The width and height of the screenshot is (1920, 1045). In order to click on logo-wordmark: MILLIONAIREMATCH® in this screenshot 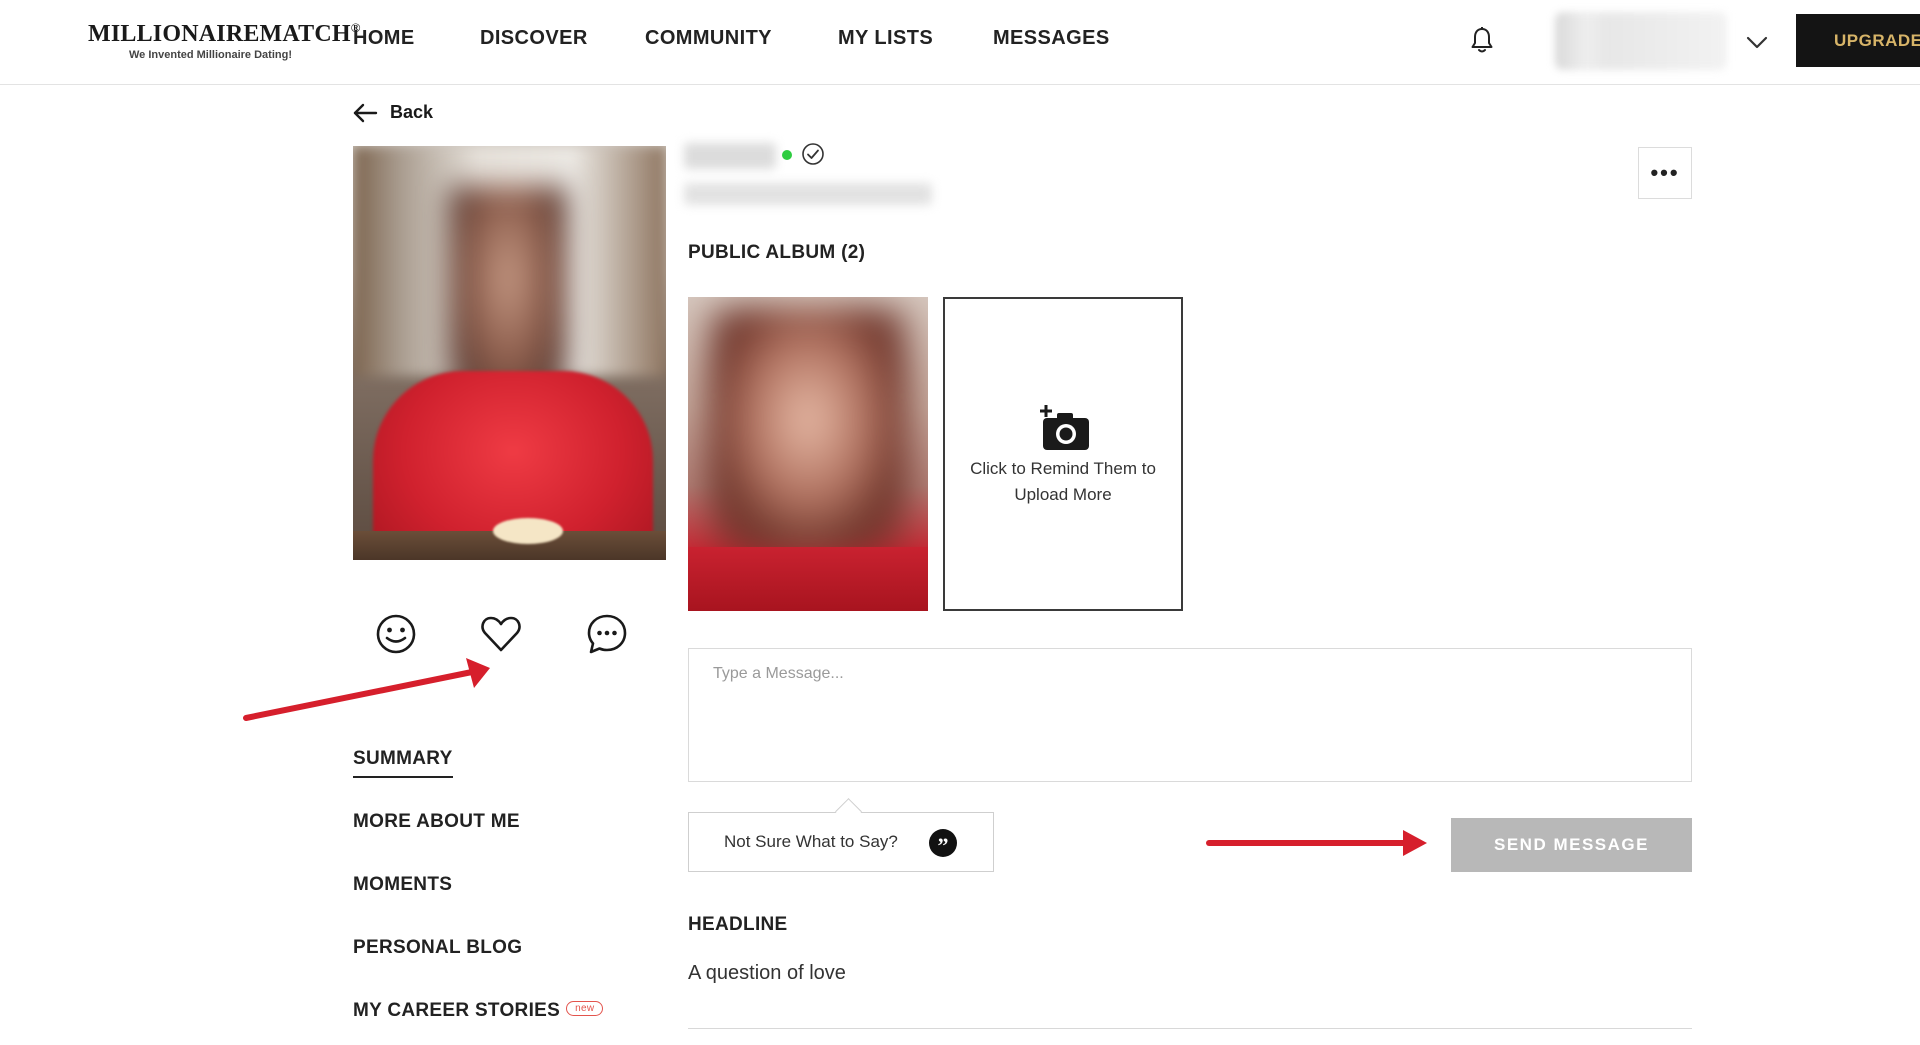, I will do `click(224, 33)`.